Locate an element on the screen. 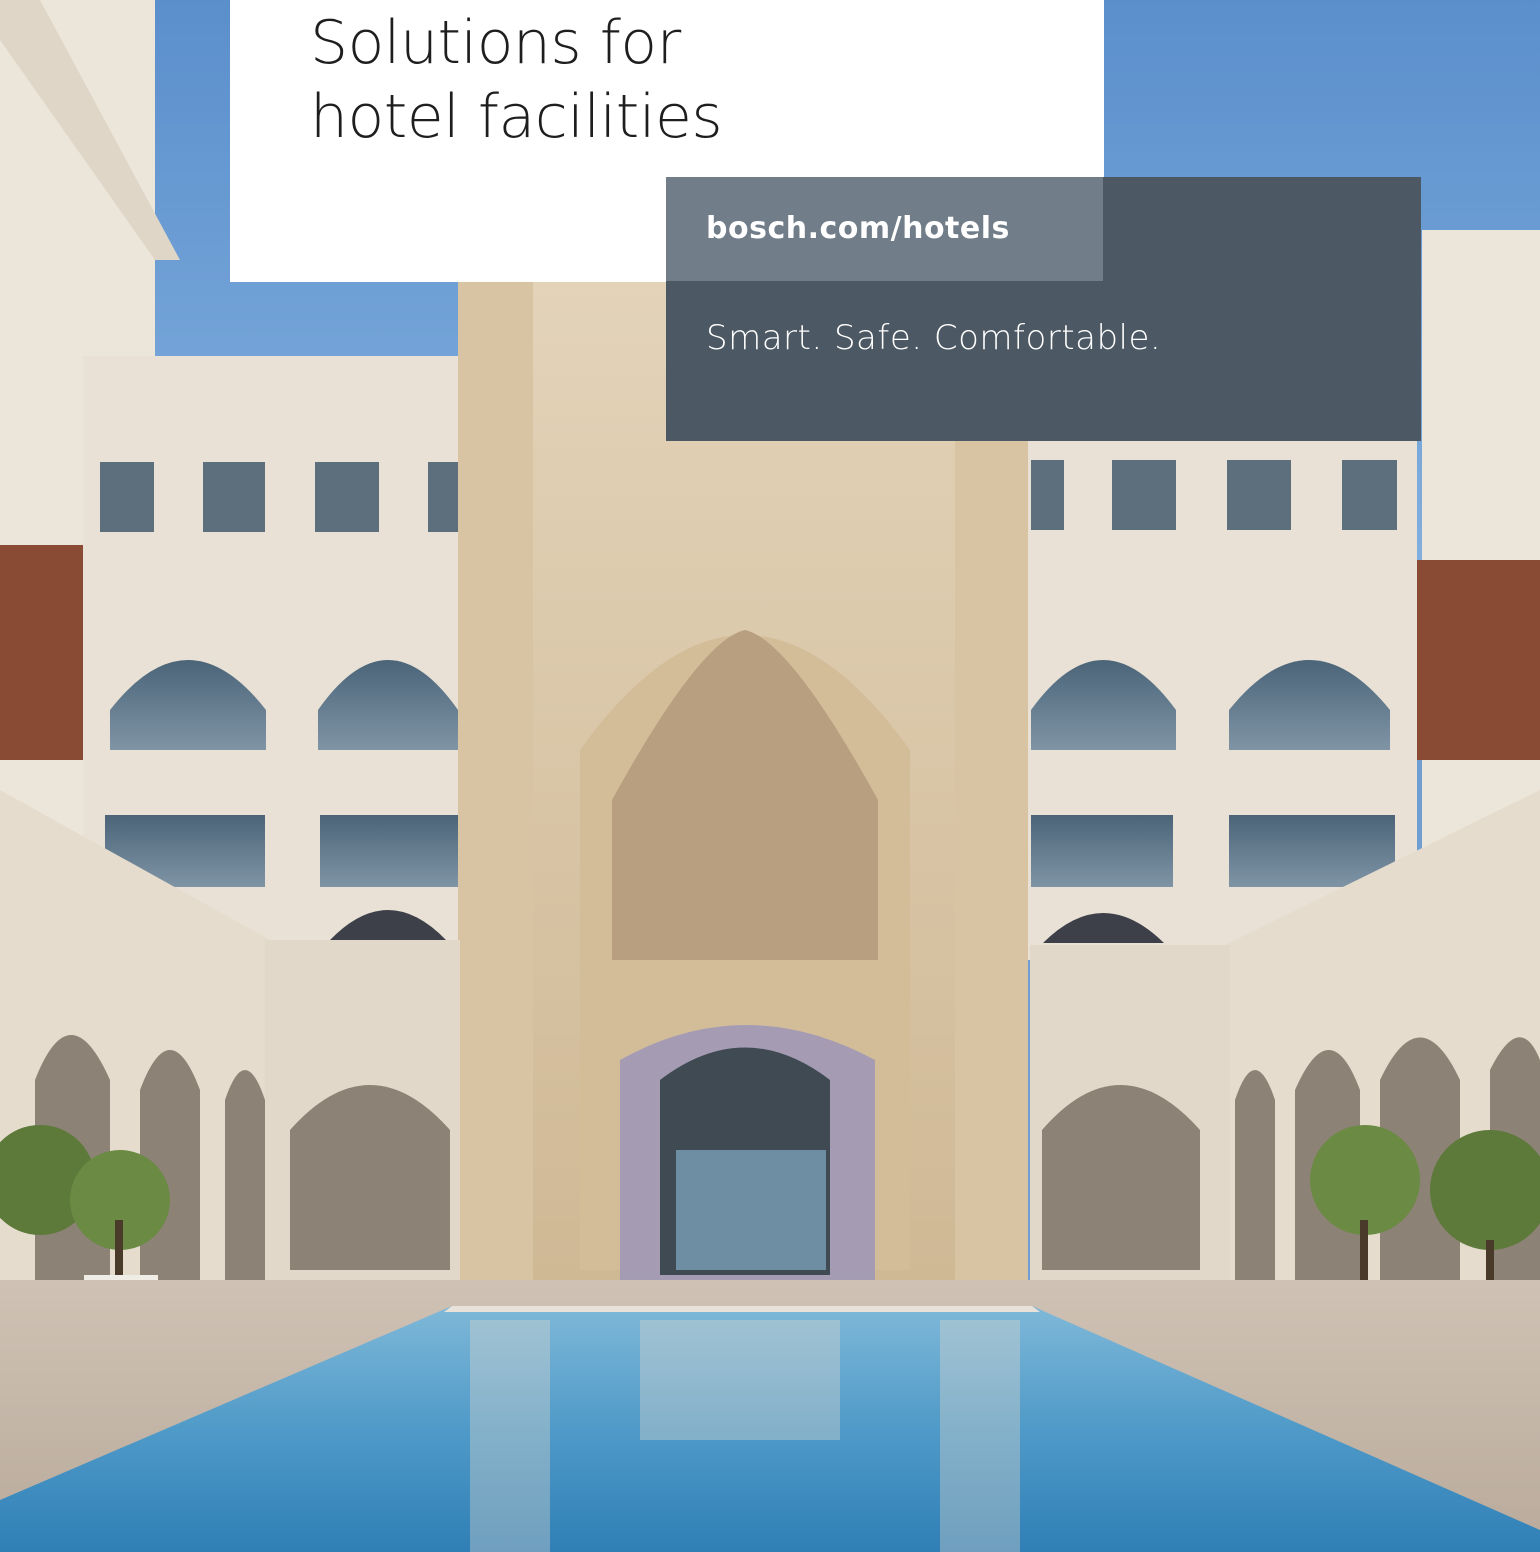 The height and width of the screenshot is (1552, 1540). cover-title-line-1: Solutions for is located at coordinates (495, 43).